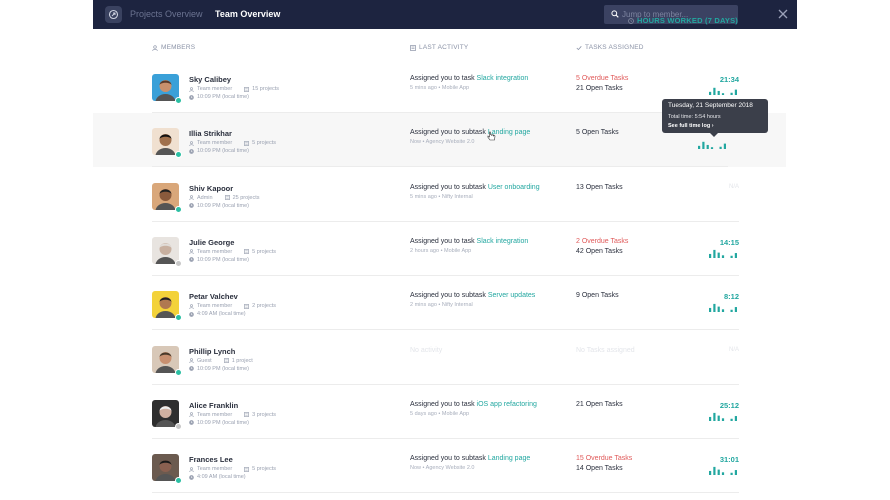 This screenshot has width=890, height=500. What do you see at coordinates (507, 404) in the screenshot?
I see `activity-task-link: iOS app refactoring` at bounding box center [507, 404].